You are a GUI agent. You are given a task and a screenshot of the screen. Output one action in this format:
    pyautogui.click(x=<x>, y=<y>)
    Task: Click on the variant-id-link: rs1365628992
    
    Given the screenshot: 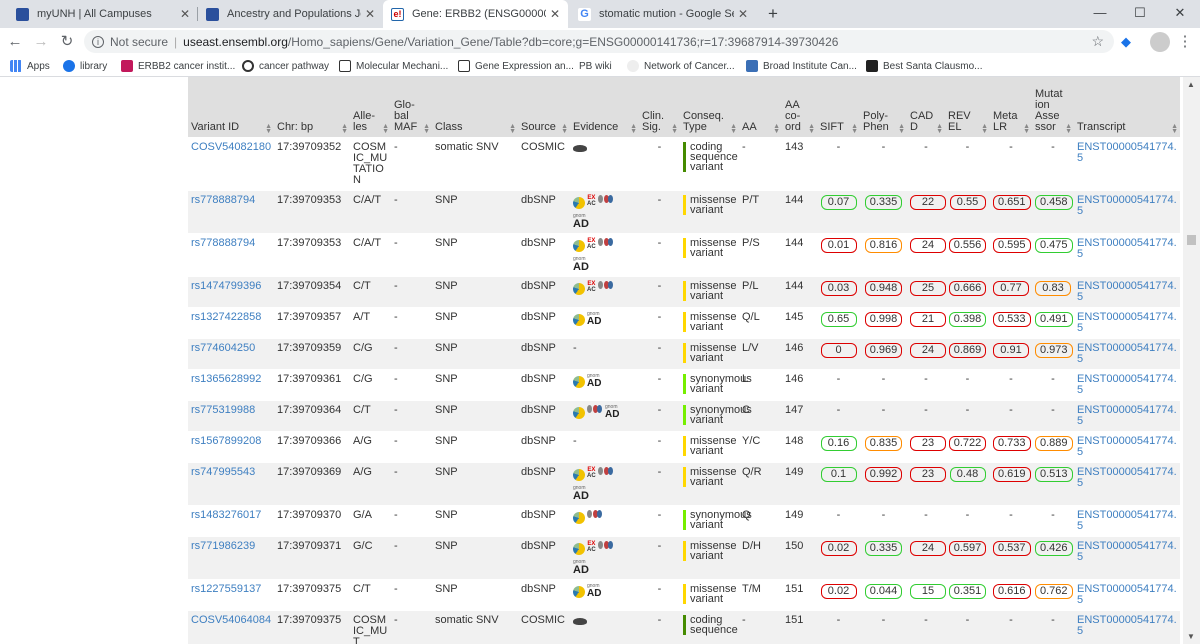 What is the action you would take?
    pyautogui.click(x=226, y=379)
    